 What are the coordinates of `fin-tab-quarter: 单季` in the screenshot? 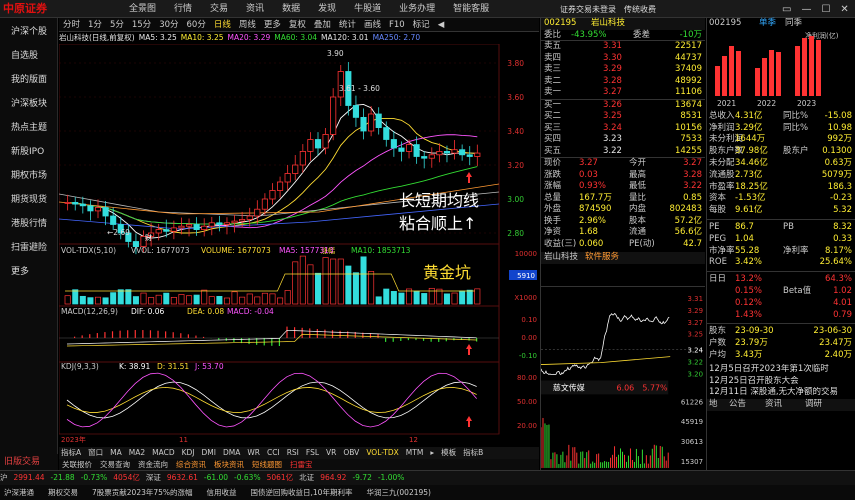 It's located at (767, 24).